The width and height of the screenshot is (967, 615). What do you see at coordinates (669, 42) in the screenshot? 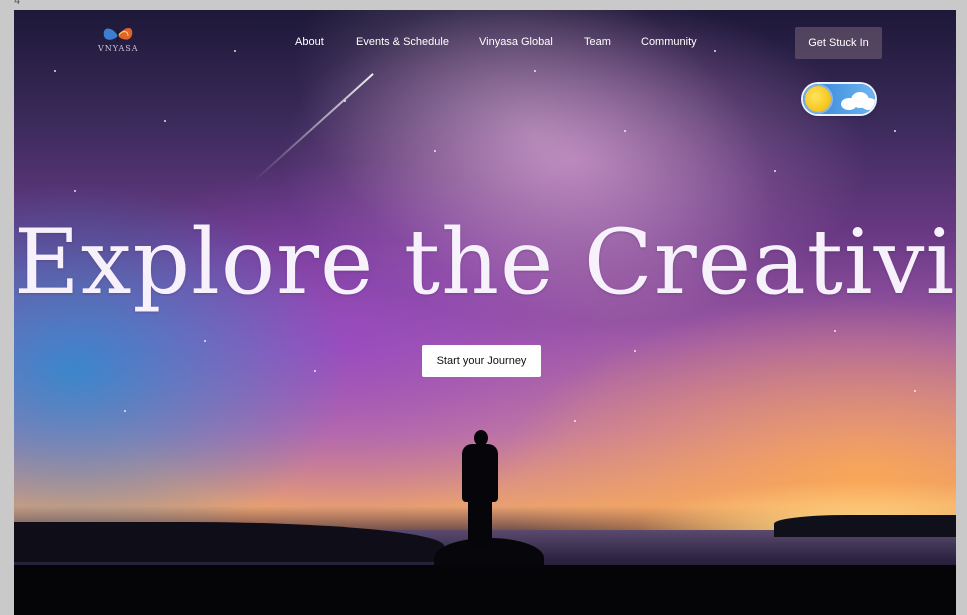
I see `nav-item-community: Community` at bounding box center [669, 42].